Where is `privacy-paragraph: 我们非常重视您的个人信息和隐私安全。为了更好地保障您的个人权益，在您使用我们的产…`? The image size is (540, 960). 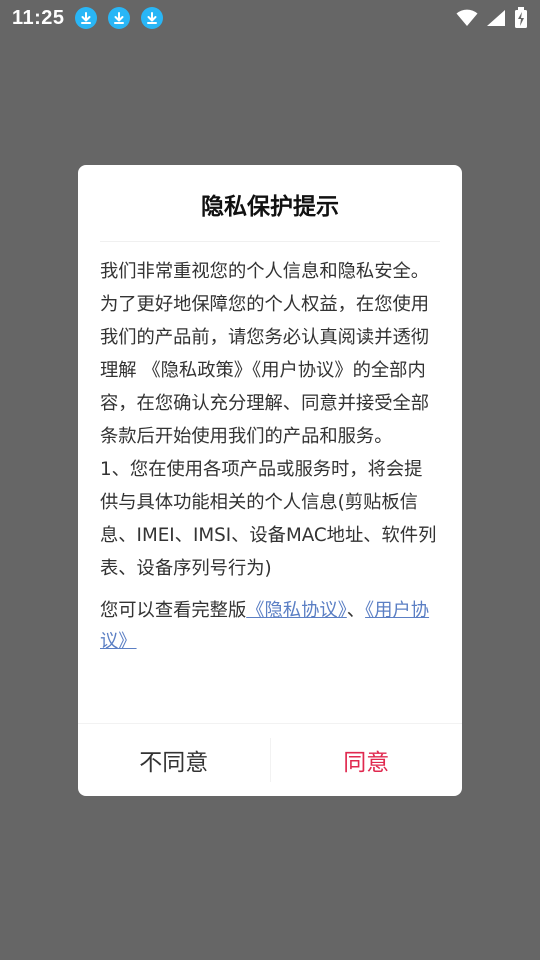
privacy-paragraph: 我们非常重视您的个人信息和隐私安全。为了更好地保障您的个人权益，在您使用我们的产… is located at coordinates (265, 354).